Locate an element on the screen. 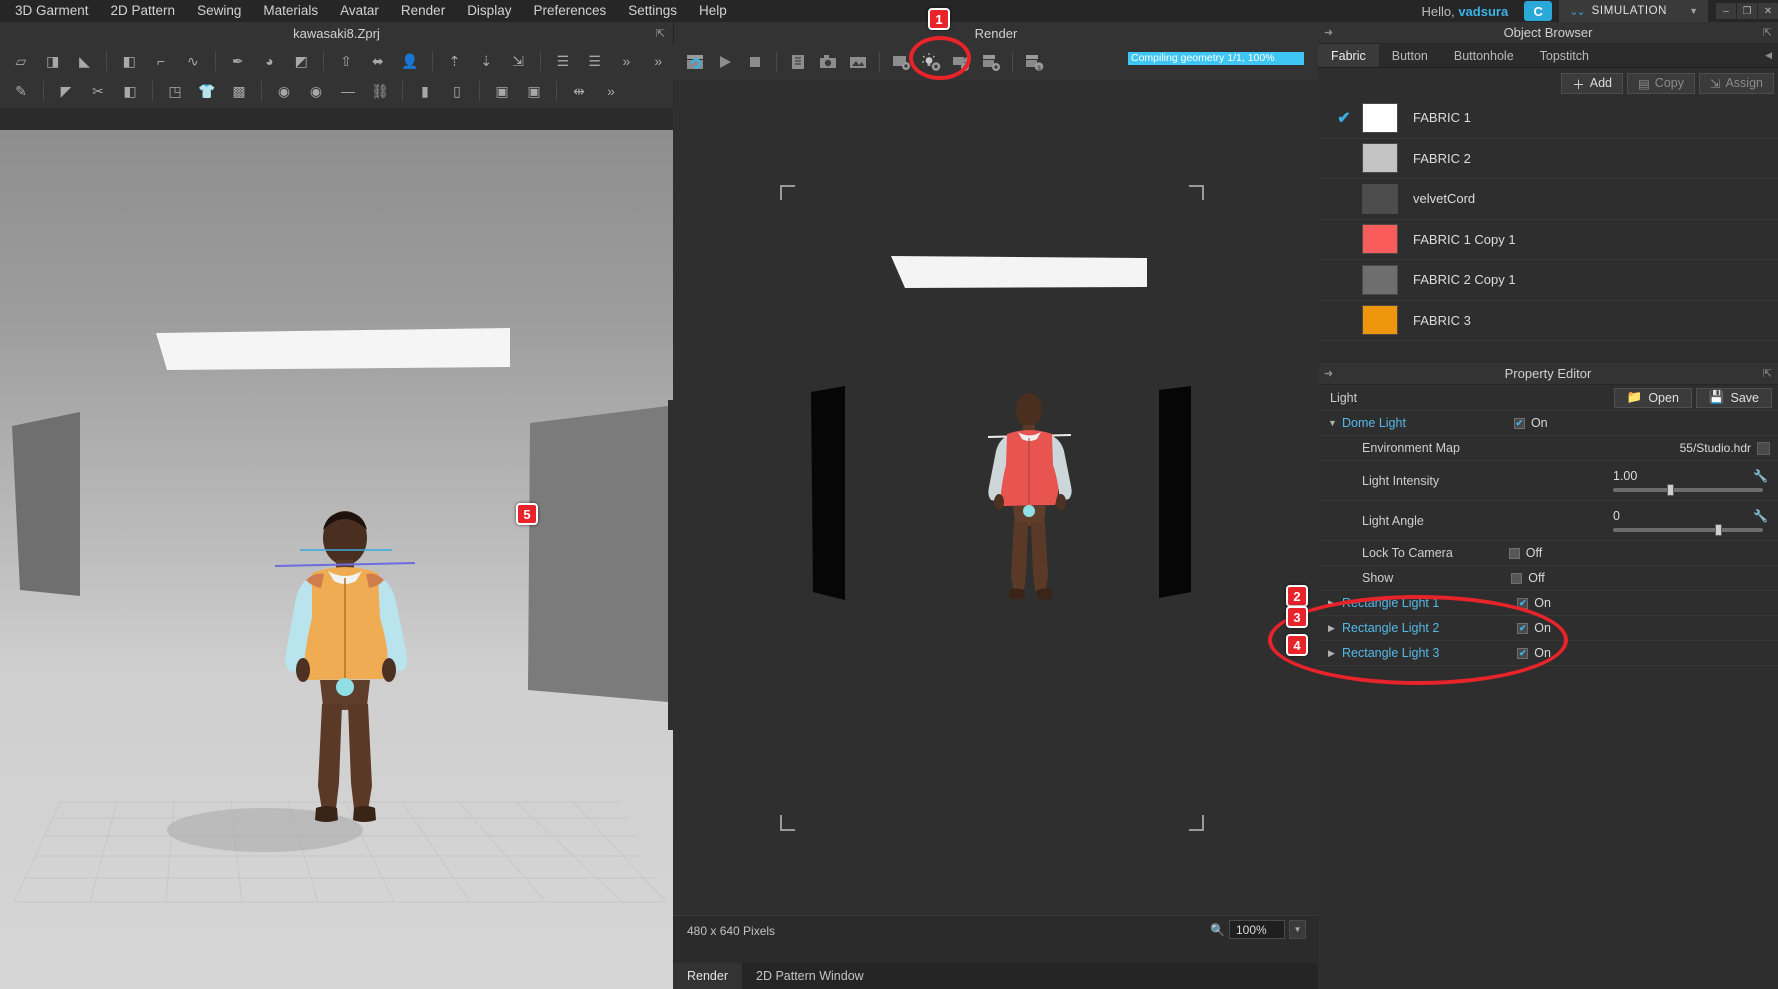 The height and width of the screenshot is (989, 1778). zoom-dropdown-arrow-icon: ▼ is located at coordinates (1297, 929).